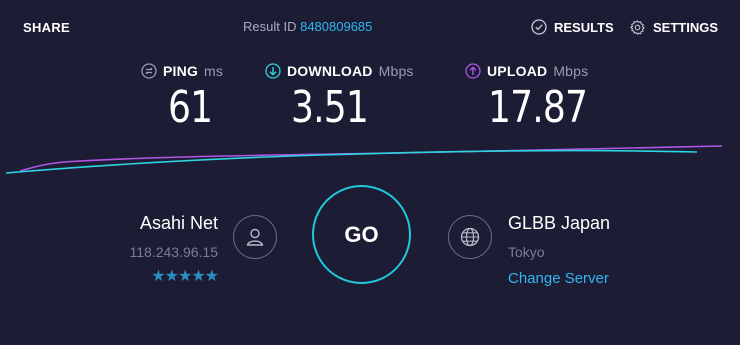 The height and width of the screenshot is (345, 740). What do you see at coordinates (539, 27) in the screenshot?
I see `check-circle-icon` at bounding box center [539, 27].